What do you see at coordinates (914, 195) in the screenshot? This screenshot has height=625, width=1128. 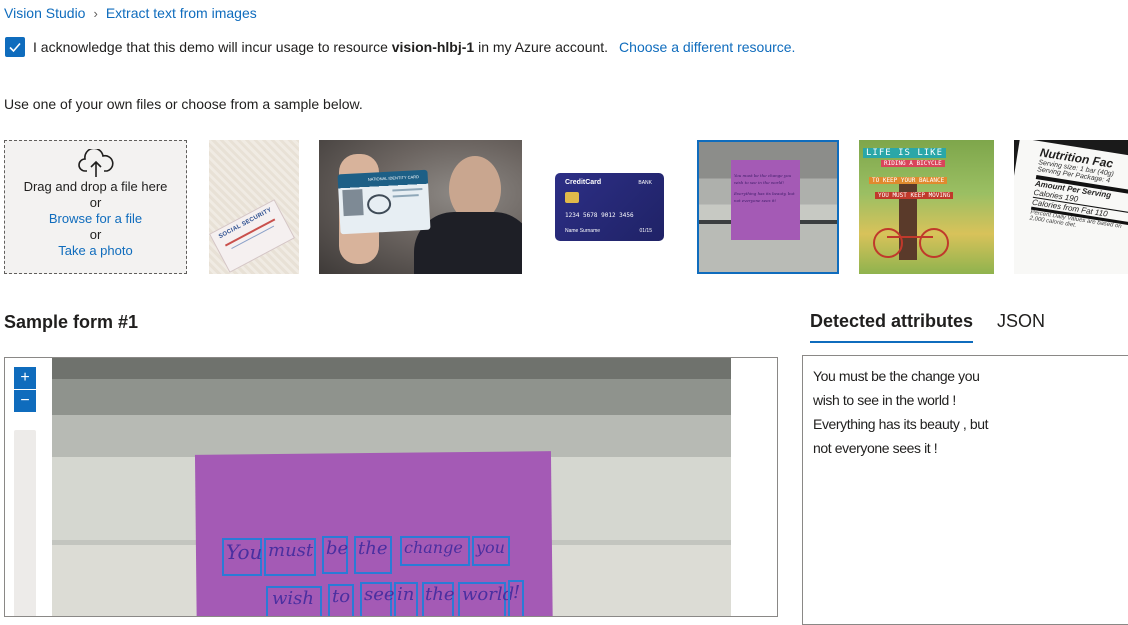 I see `poster-line: YOU MUST KEEP MOVING` at bounding box center [914, 195].